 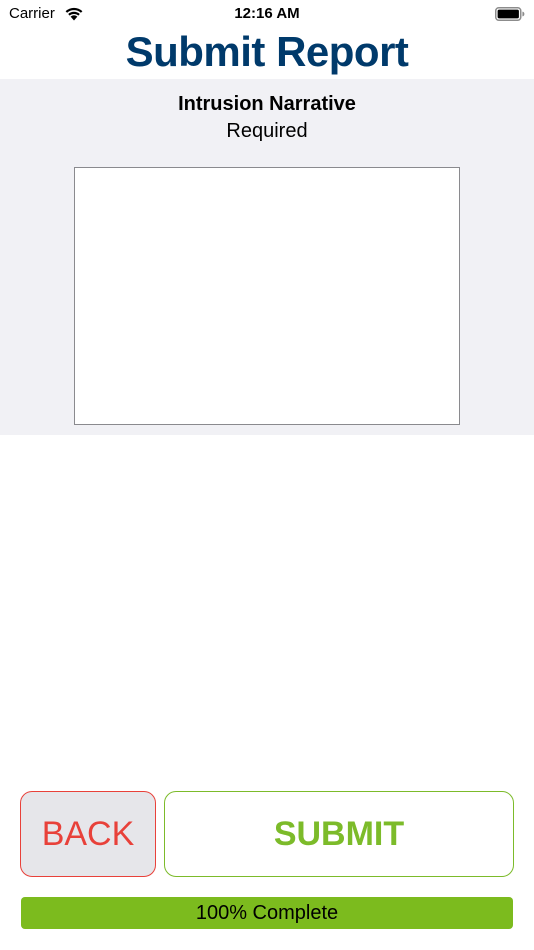 What do you see at coordinates (267, 131) in the screenshot?
I see `field-required-label: Required` at bounding box center [267, 131].